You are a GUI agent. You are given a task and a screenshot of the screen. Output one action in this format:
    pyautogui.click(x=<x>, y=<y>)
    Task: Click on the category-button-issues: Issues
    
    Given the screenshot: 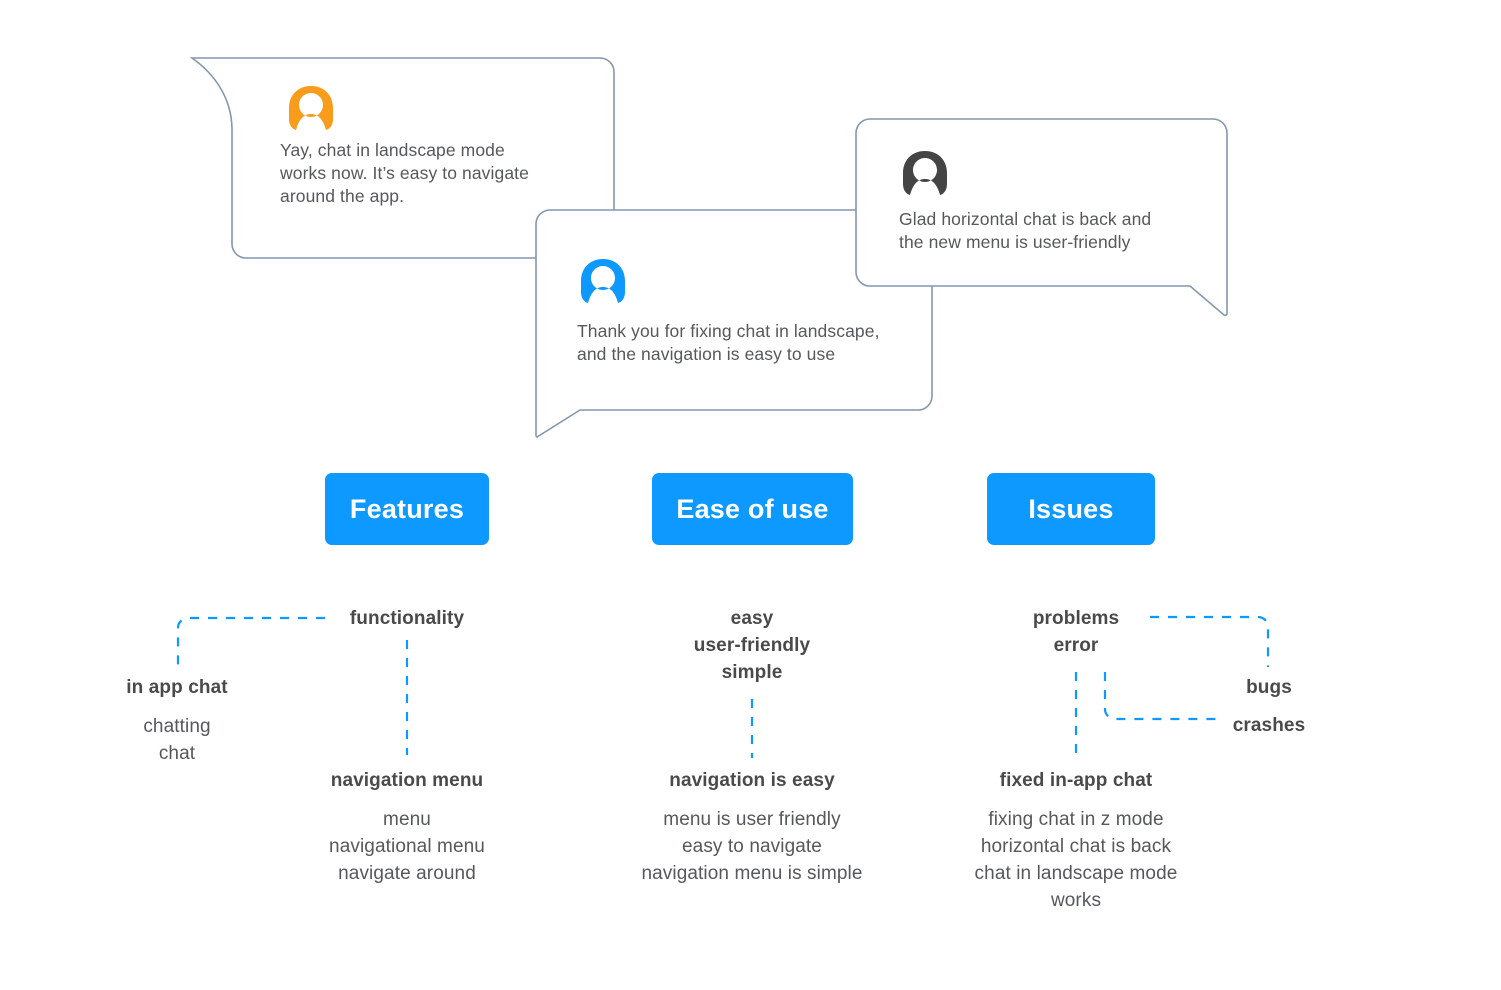 What is the action you would take?
    pyautogui.click(x=1071, y=509)
    